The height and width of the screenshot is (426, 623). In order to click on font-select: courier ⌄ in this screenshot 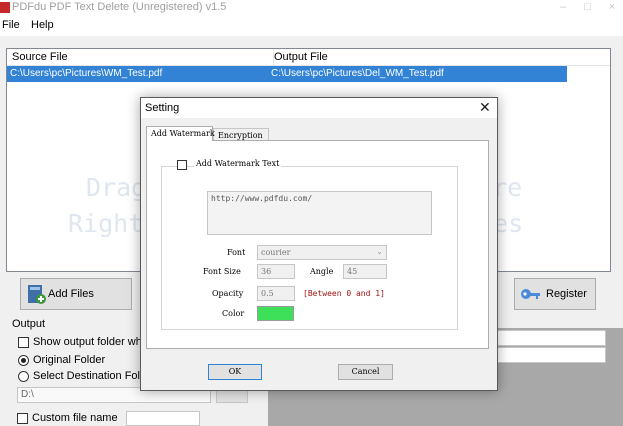, I will do `click(322, 252)`.